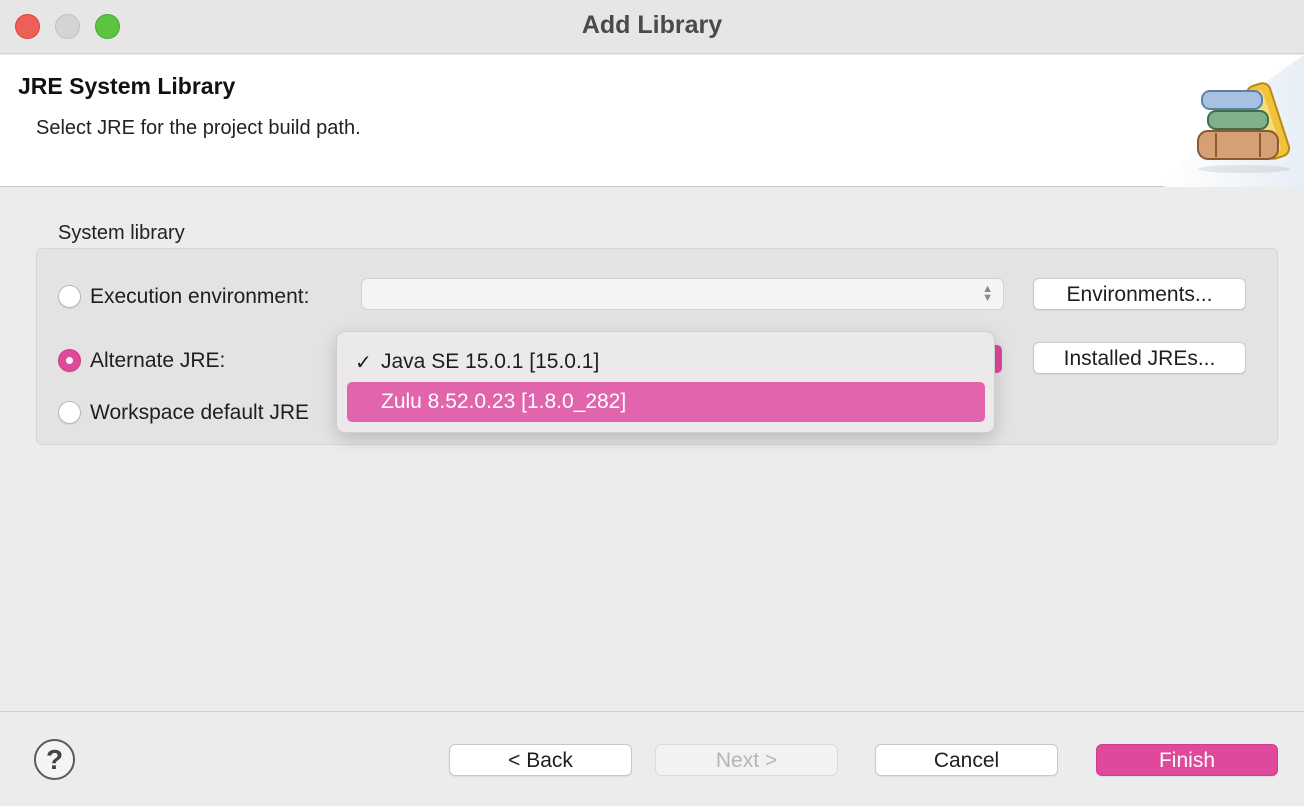 The height and width of the screenshot is (806, 1304). What do you see at coordinates (682, 294) in the screenshot?
I see `execution-environment-combo: ▲ ▼` at bounding box center [682, 294].